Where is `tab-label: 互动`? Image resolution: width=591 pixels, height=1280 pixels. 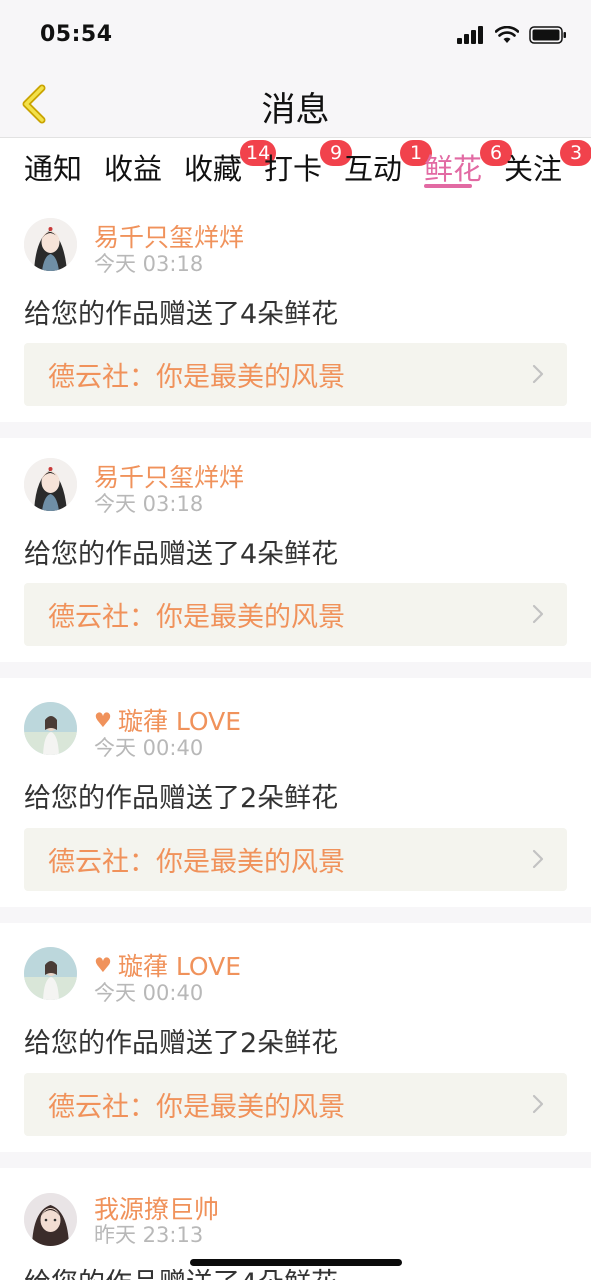 tab-label: 互动 is located at coordinates (373, 169).